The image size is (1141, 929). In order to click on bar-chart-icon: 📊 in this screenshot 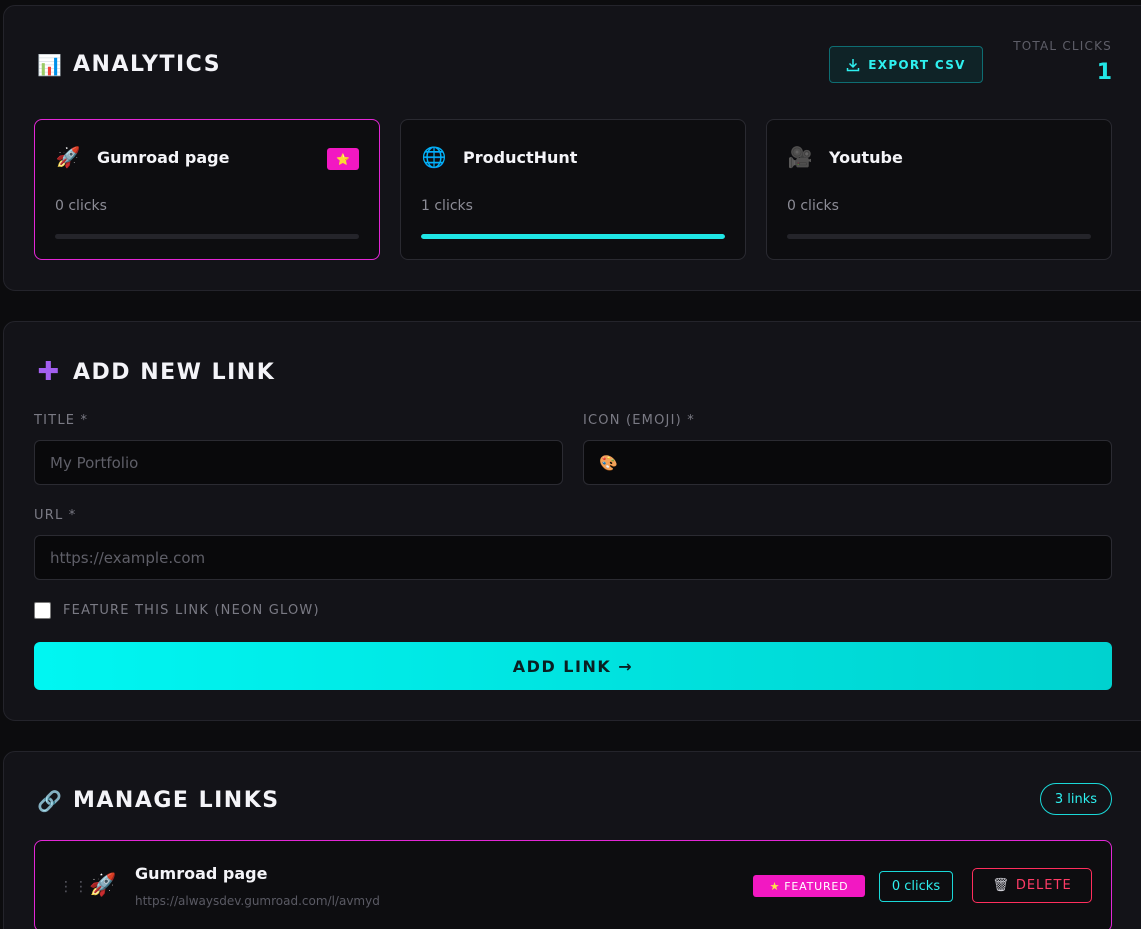, I will do `click(50, 64)`.